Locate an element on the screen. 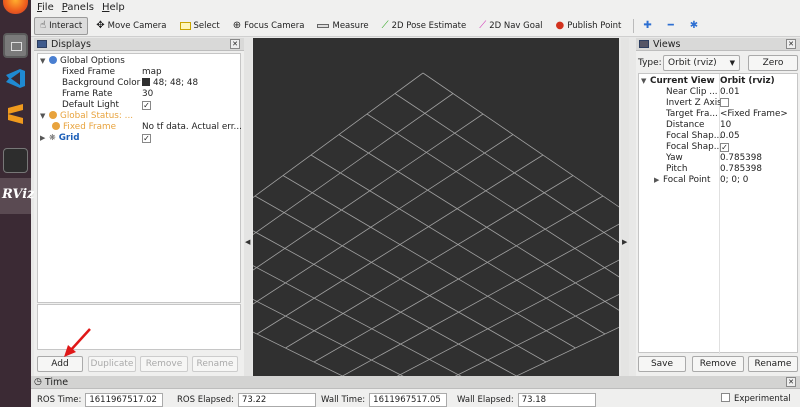 The width and height of the screenshot is (800, 407). select-tool: Select is located at coordinates (200, 26).